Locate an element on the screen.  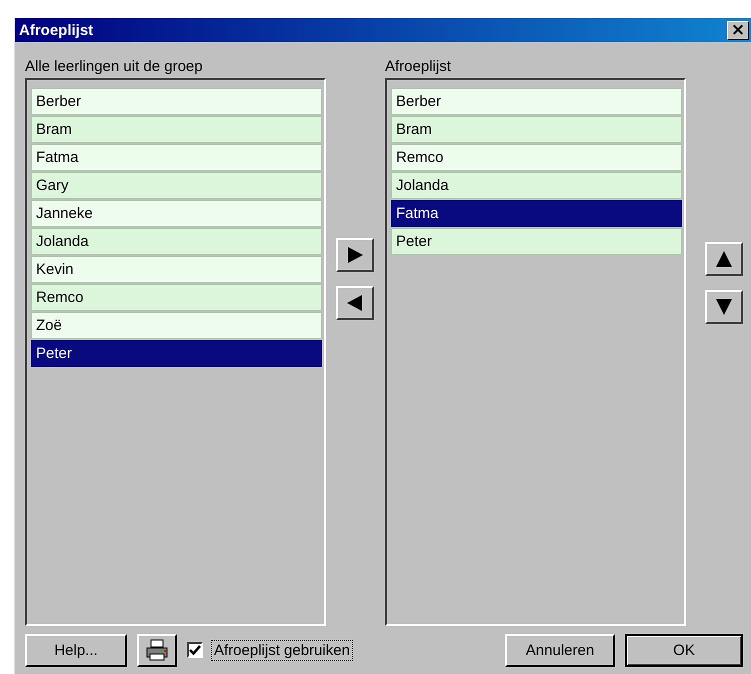
down-triangle-icon is located at coordinates (724, 307).